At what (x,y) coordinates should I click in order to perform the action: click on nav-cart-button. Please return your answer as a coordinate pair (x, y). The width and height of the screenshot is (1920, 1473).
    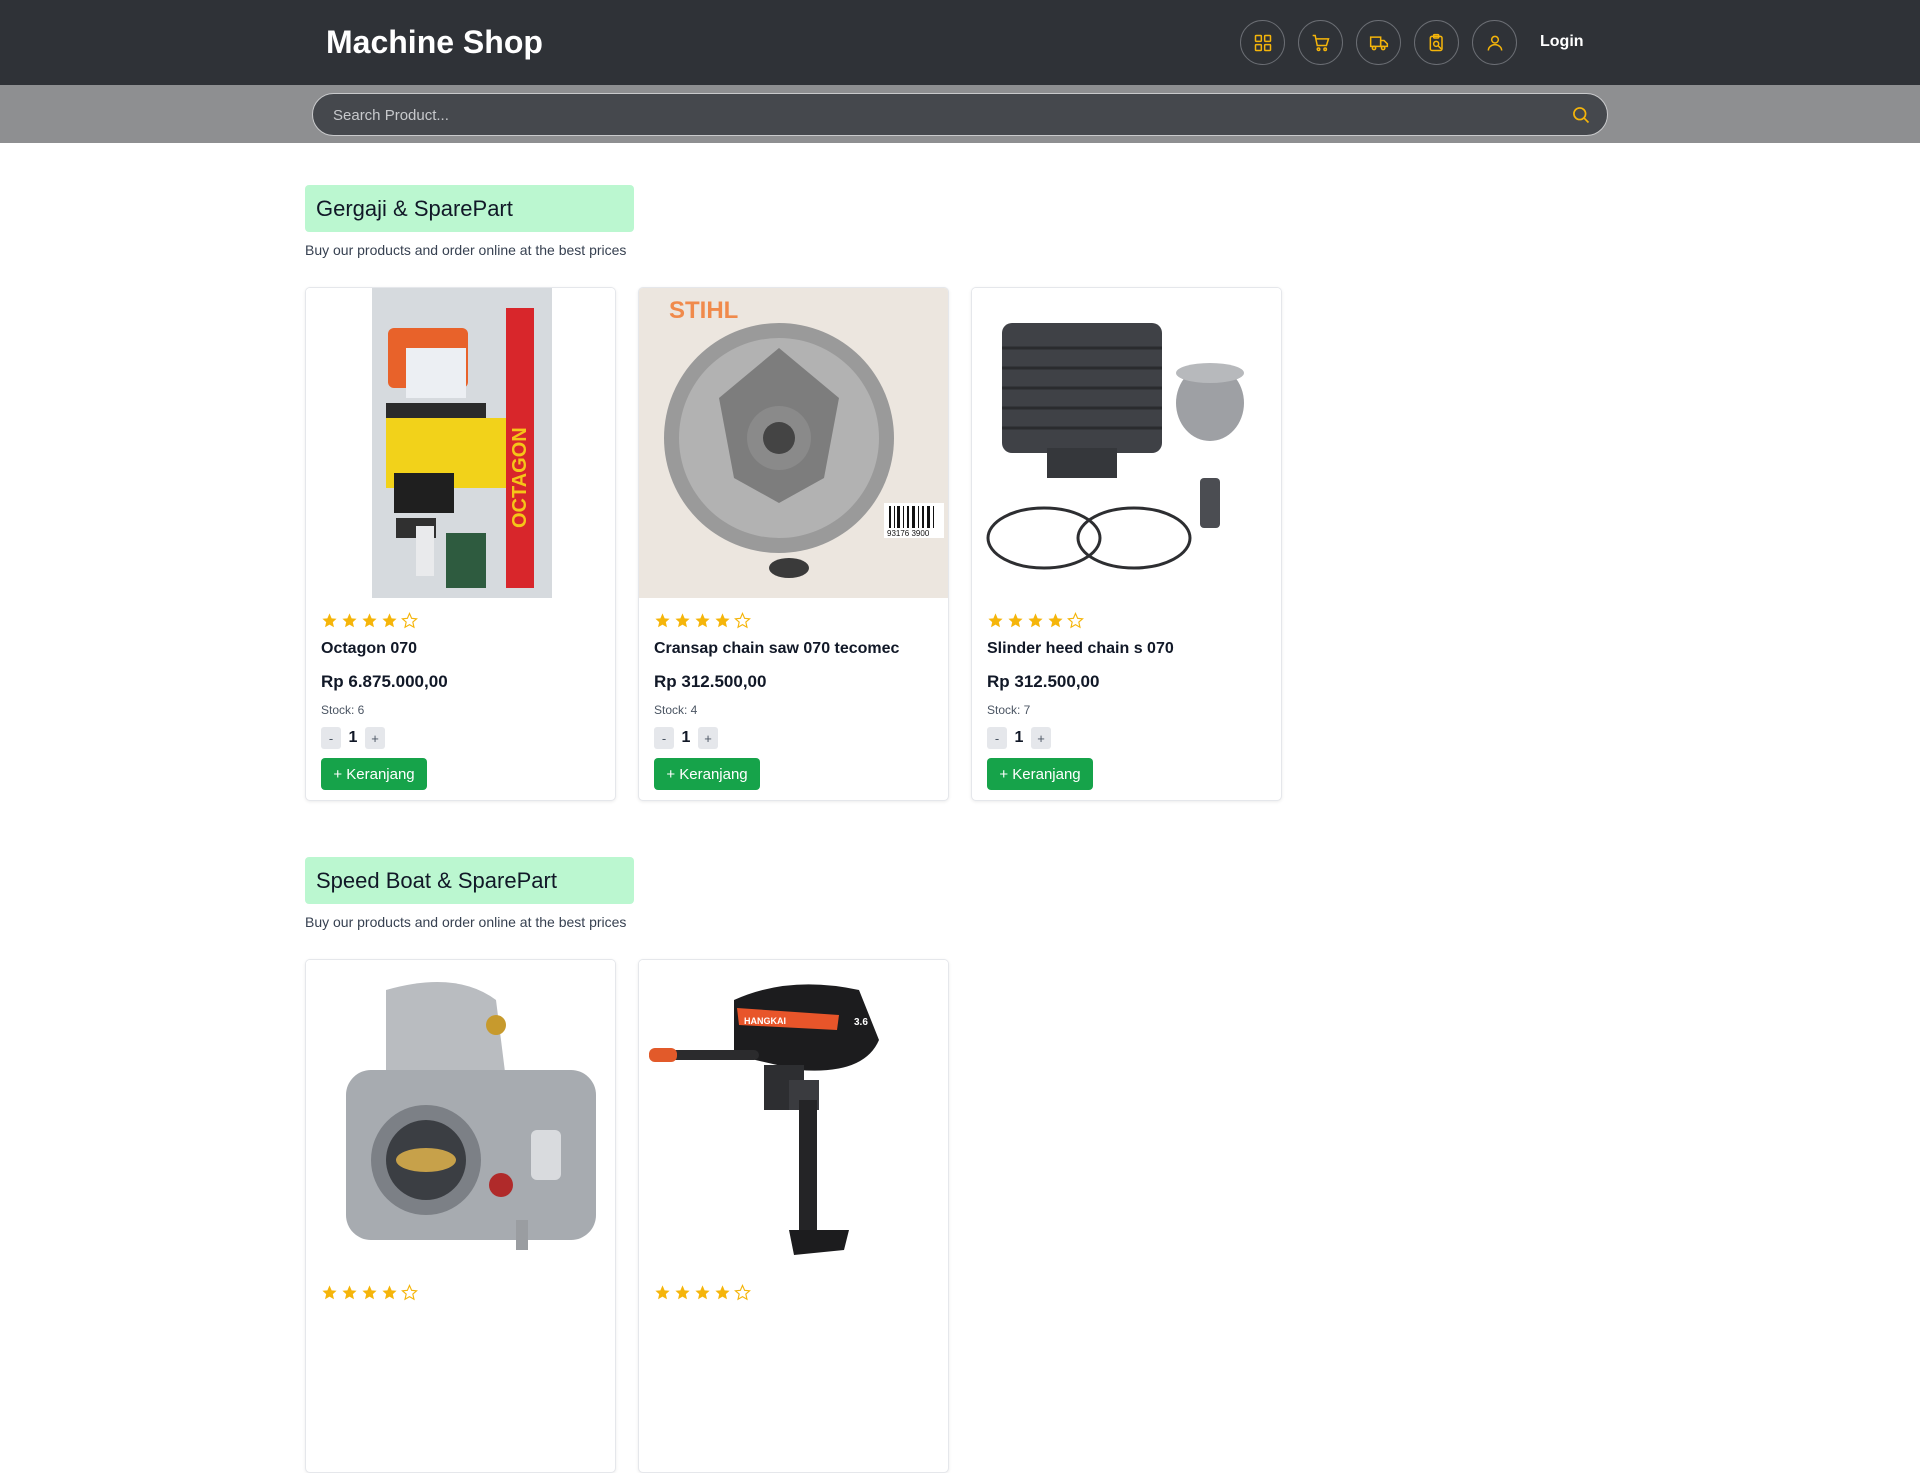
    Looking at the image, I should click on (1320, 42).